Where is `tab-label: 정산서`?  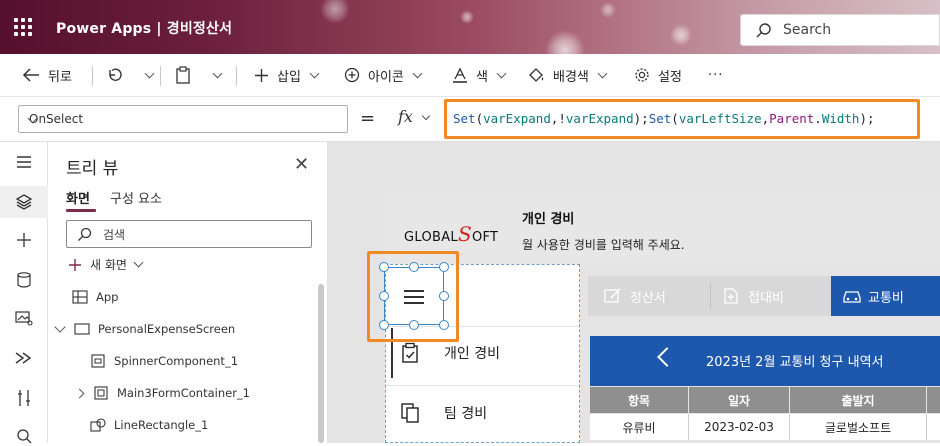 tab-label: 정산서 is located at coordinates (648, 298).